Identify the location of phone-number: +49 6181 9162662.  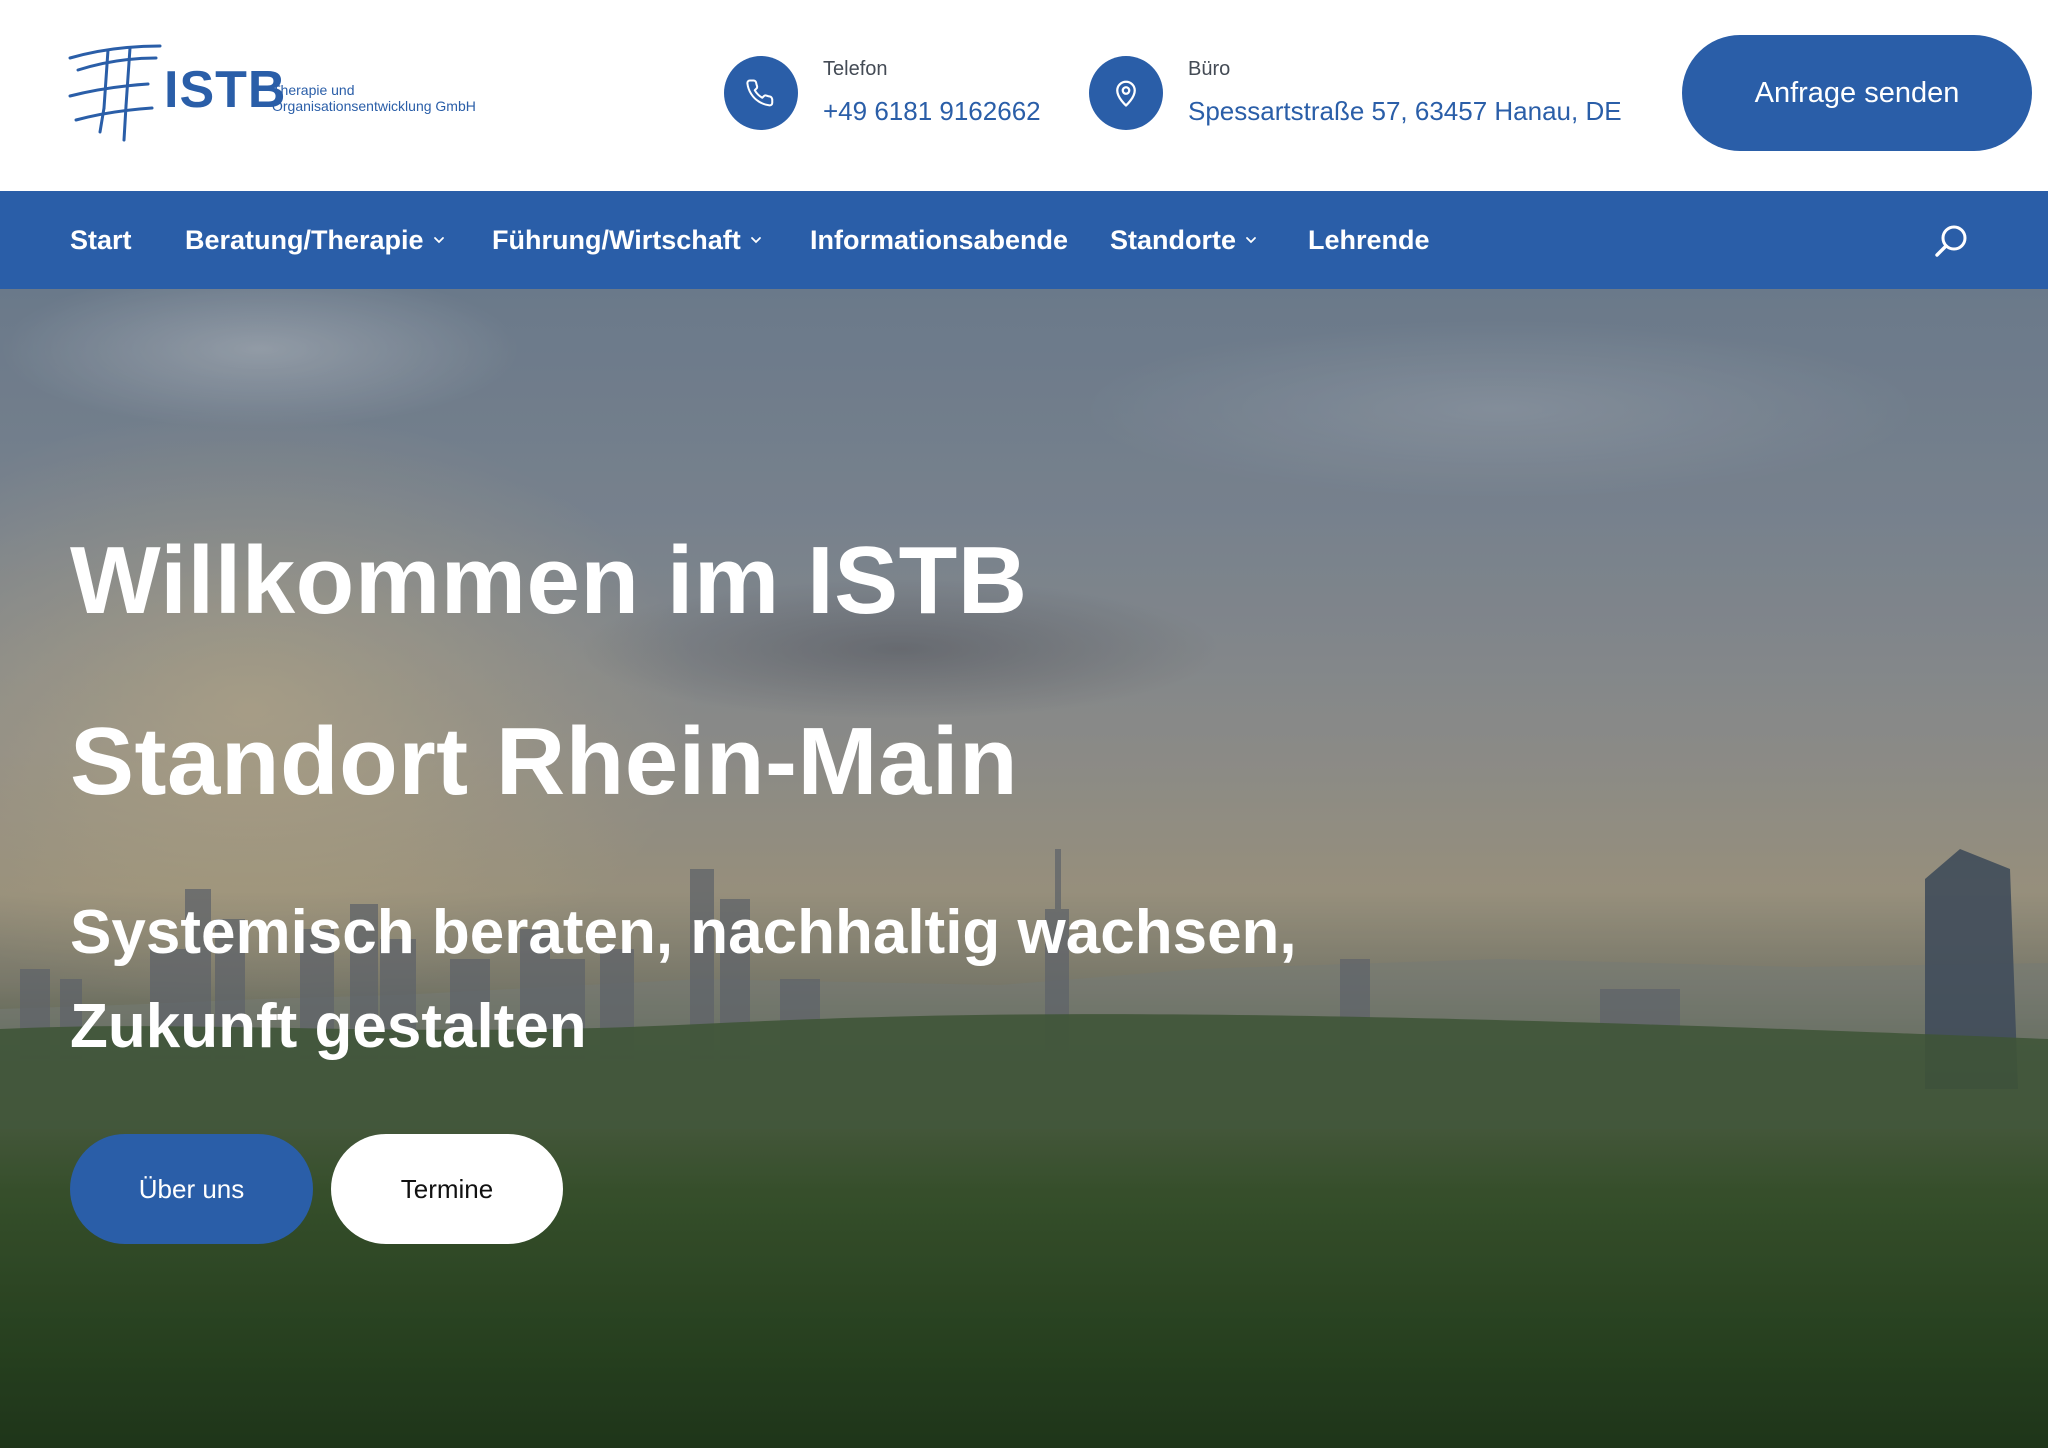
(932, 111).